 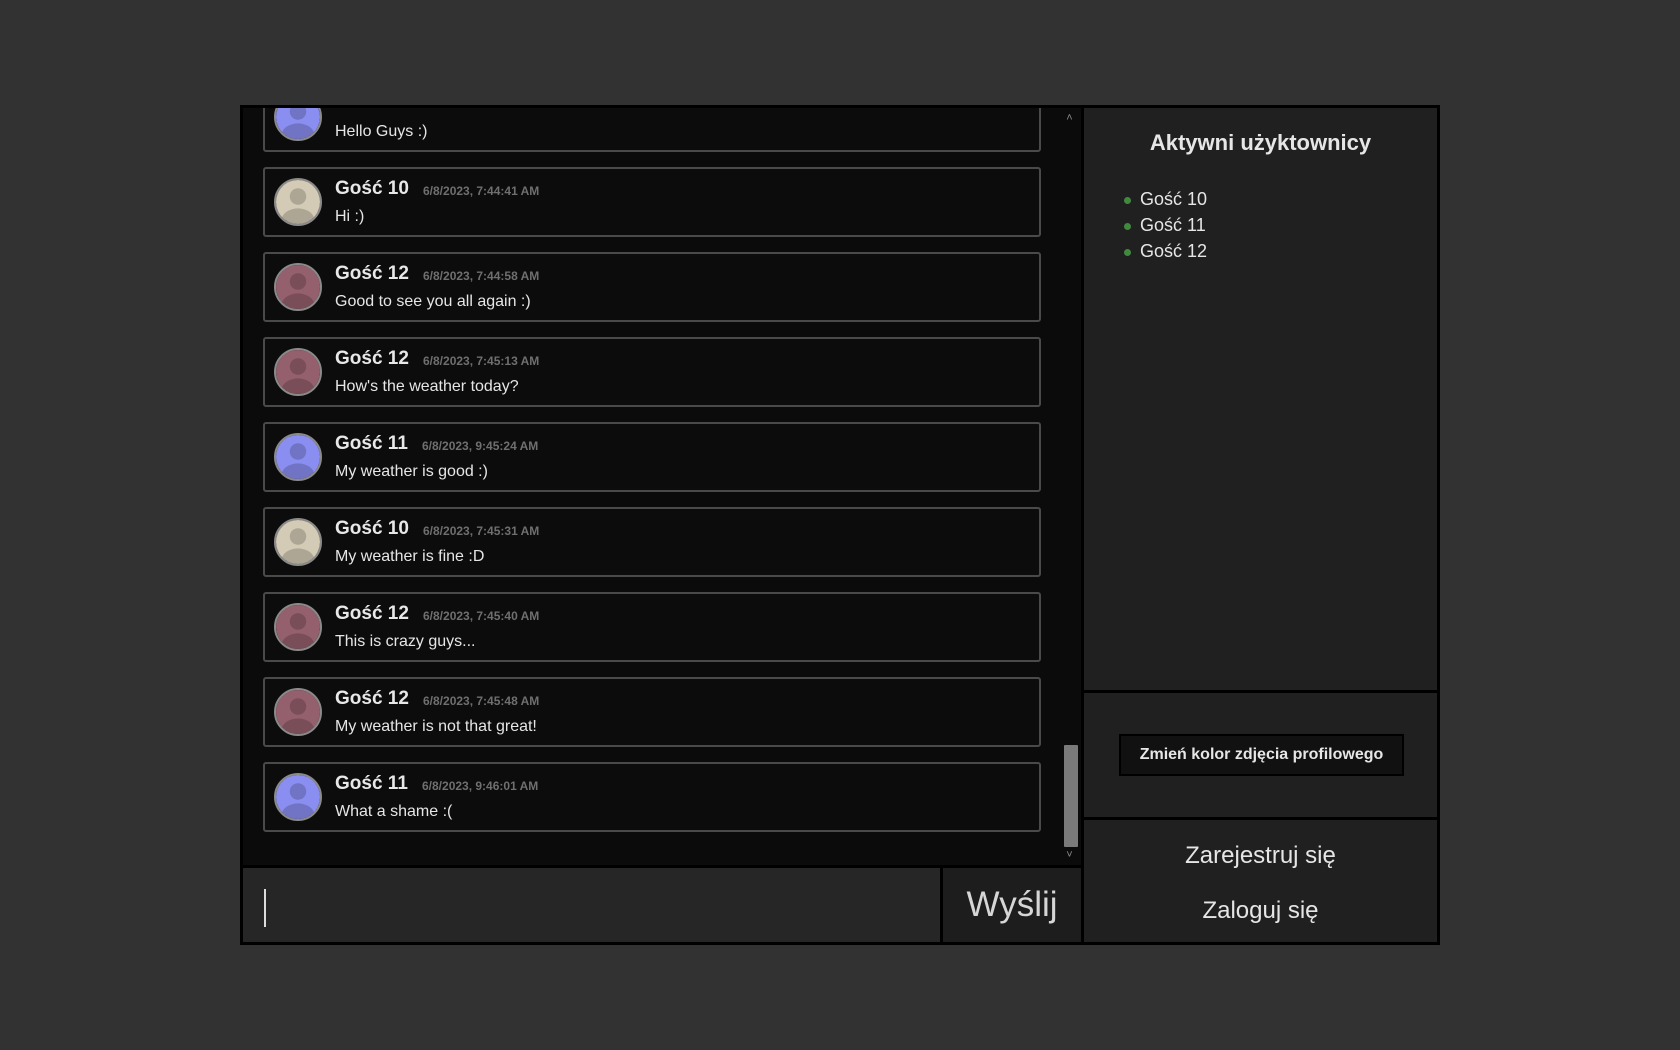 I want to click on active-user-item: Gość 12, so click(x=1165, y=251).